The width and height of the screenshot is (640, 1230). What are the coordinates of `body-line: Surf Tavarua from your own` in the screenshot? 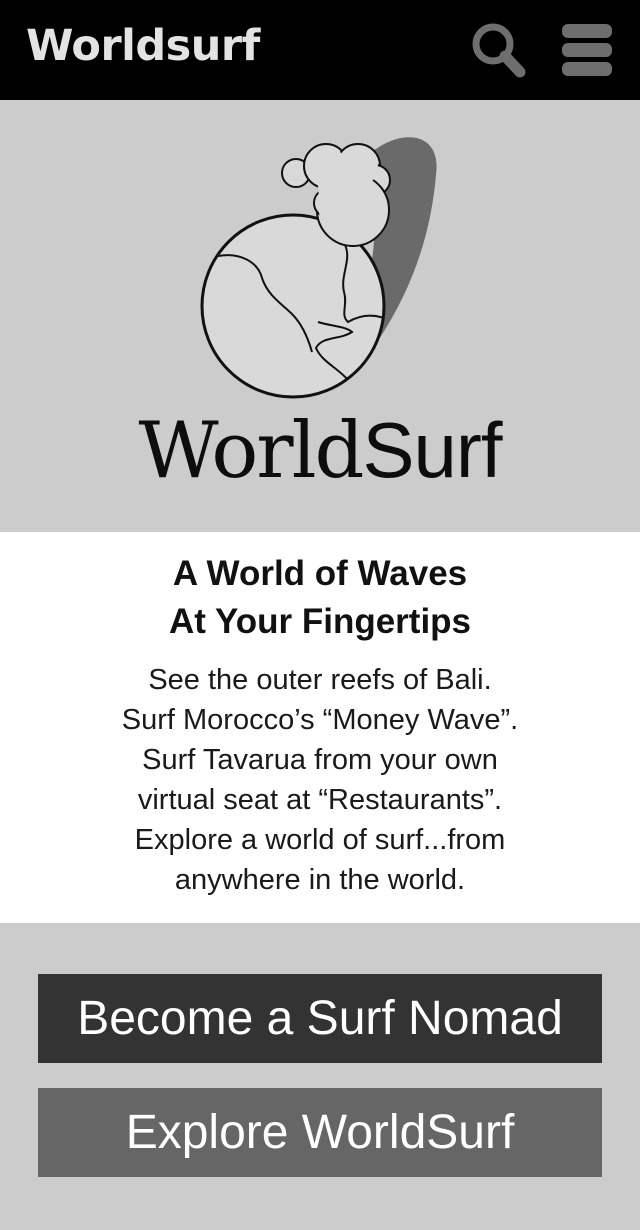 It's located at (320, 760).